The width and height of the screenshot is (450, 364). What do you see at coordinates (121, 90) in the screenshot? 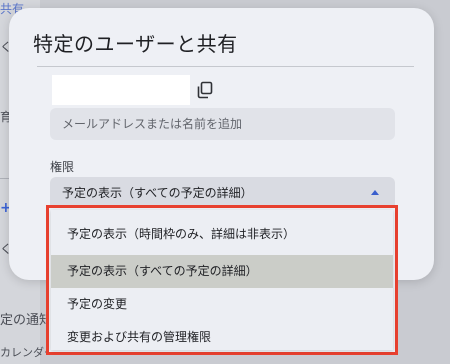
I see `shared-person-field` at bounding box center [121, 90].